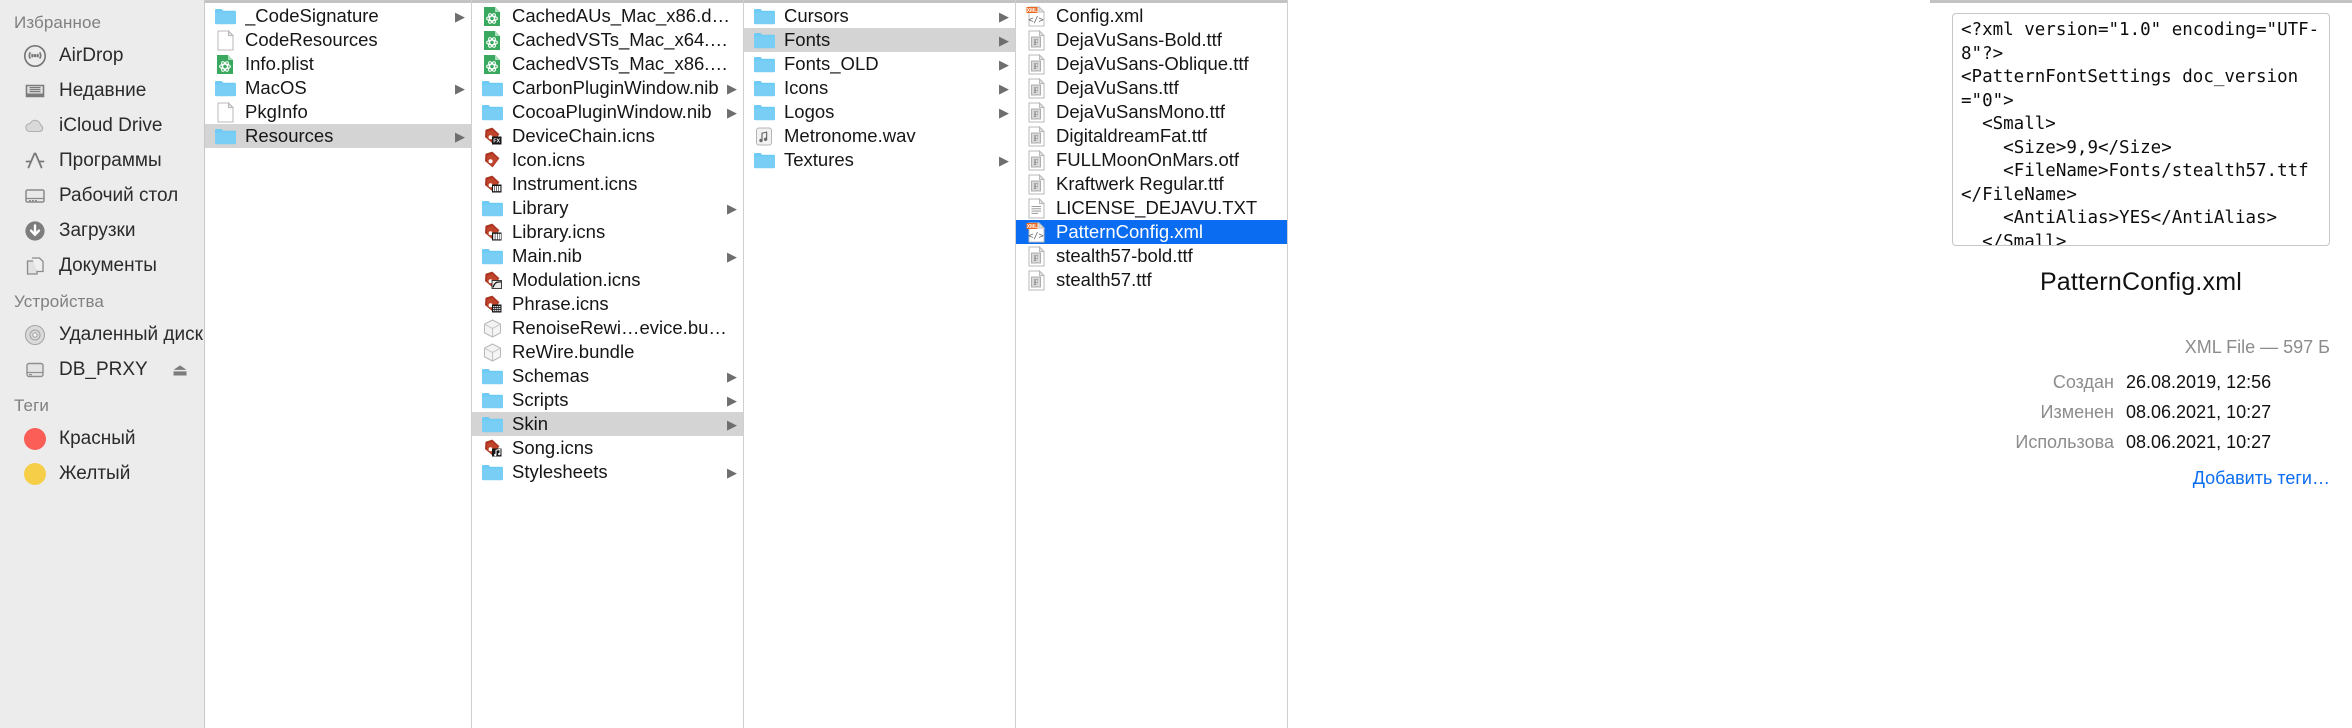 The image size is (2352, 728). Describe the element at coordinates (809, 111) in the screenshot. I see `file-name: Logos` at that location.